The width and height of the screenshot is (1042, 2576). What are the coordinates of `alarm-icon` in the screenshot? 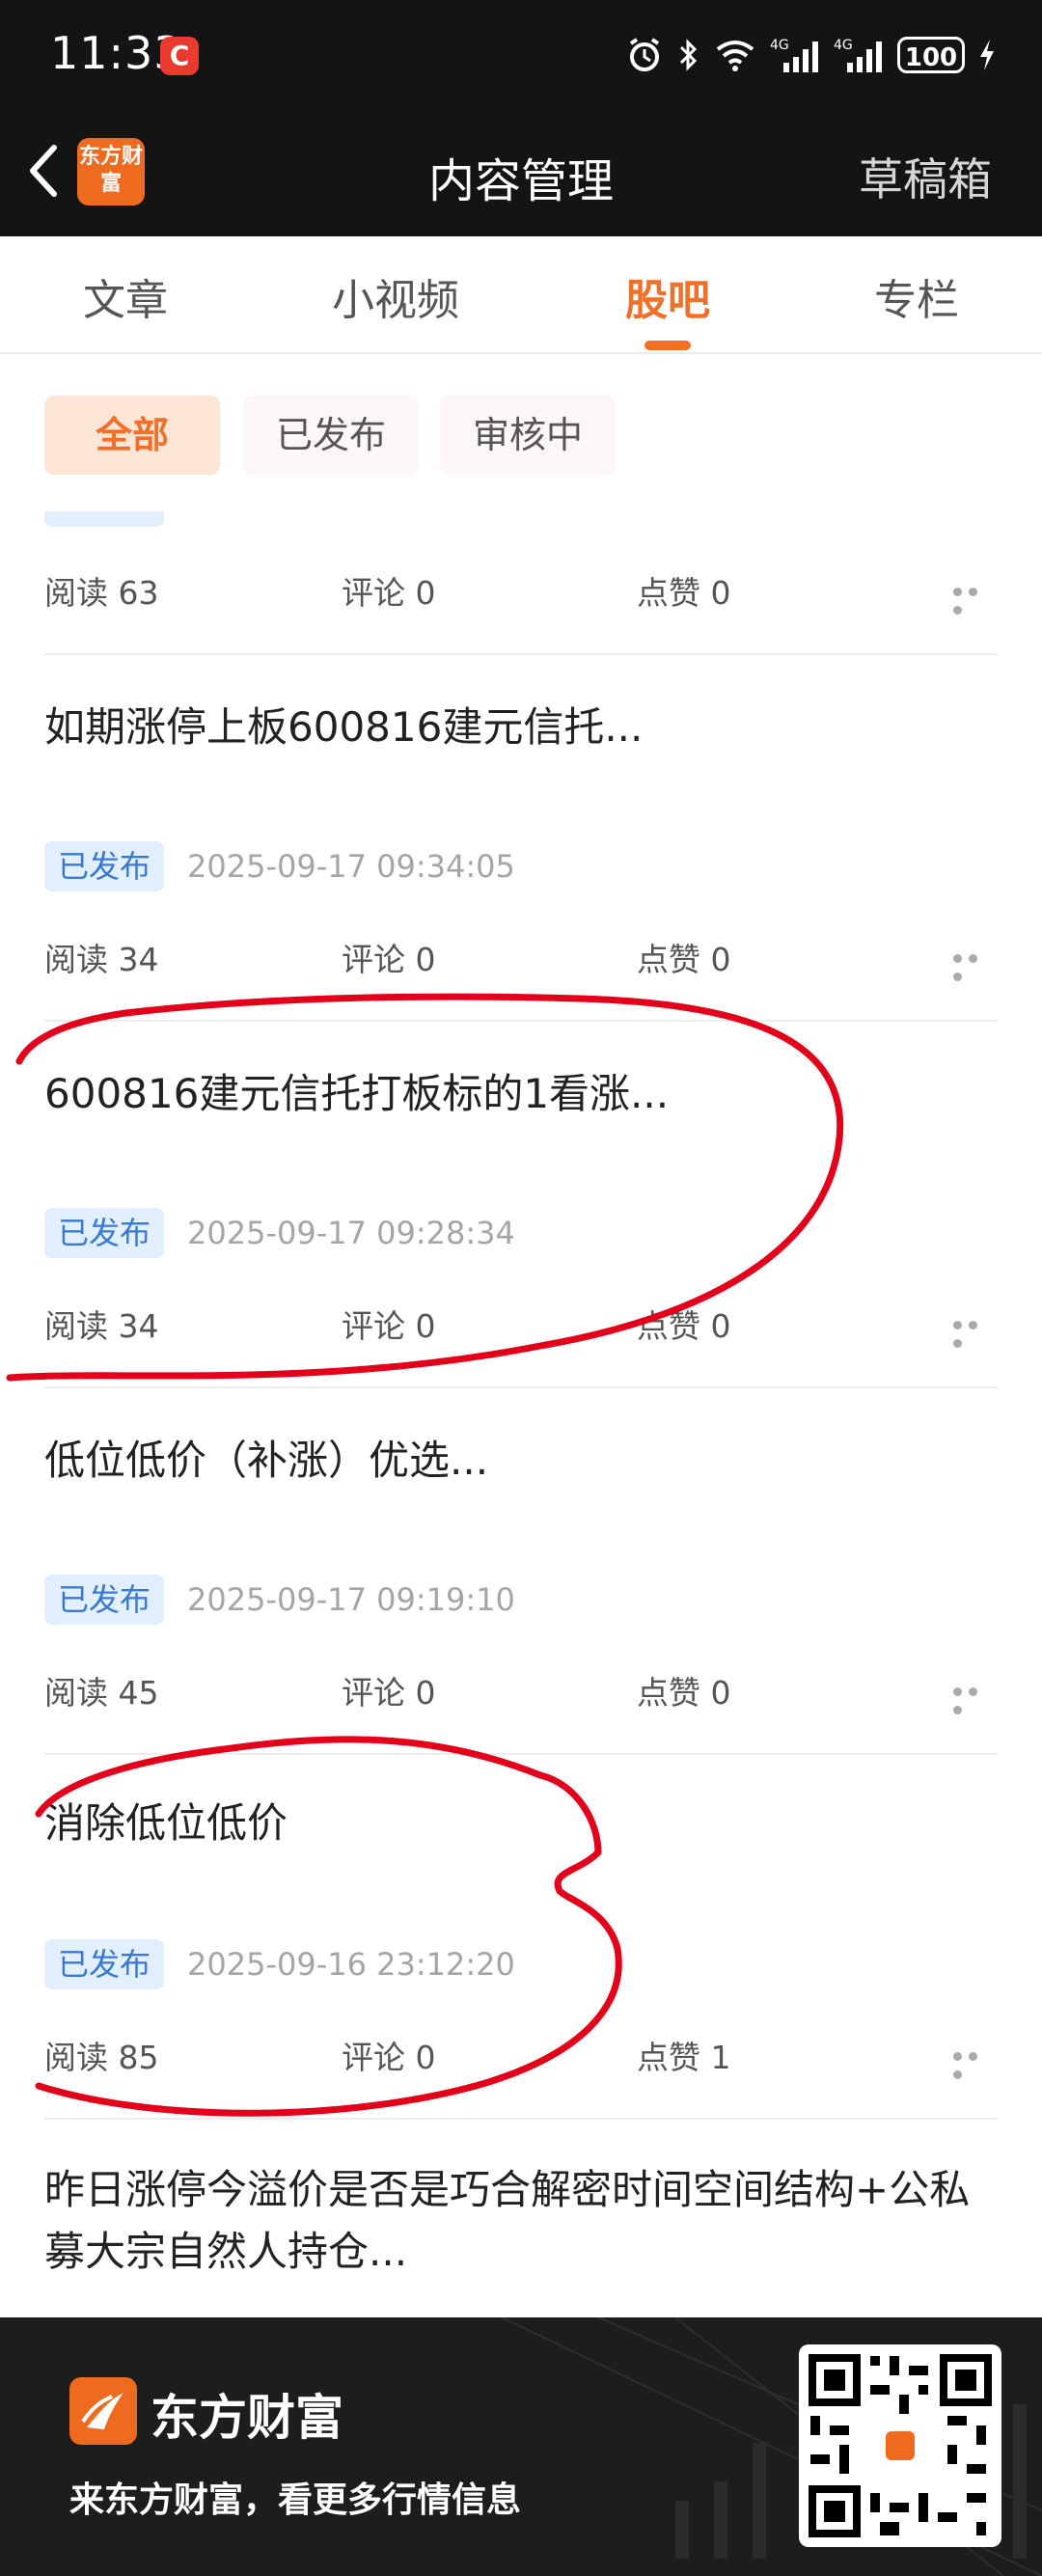 It's located at (644, 54).